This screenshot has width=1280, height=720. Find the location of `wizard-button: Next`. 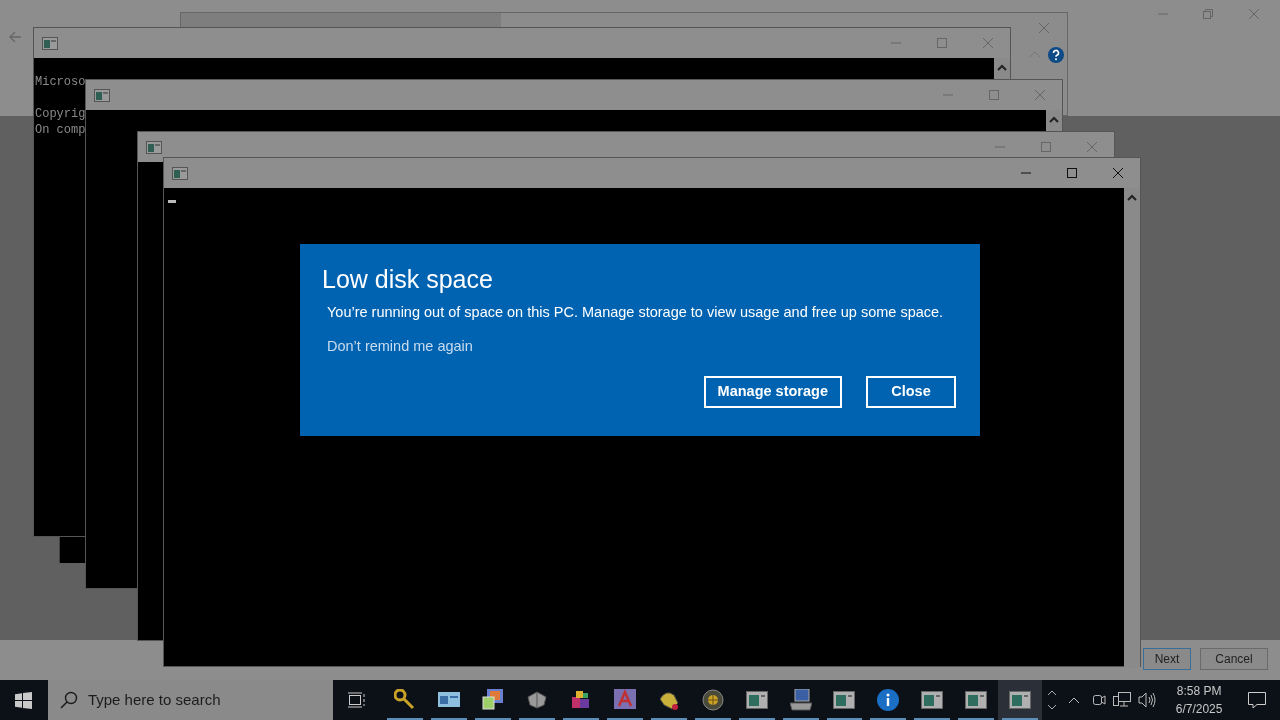

wizard-button: Next is located at coordinates (1167, 659).